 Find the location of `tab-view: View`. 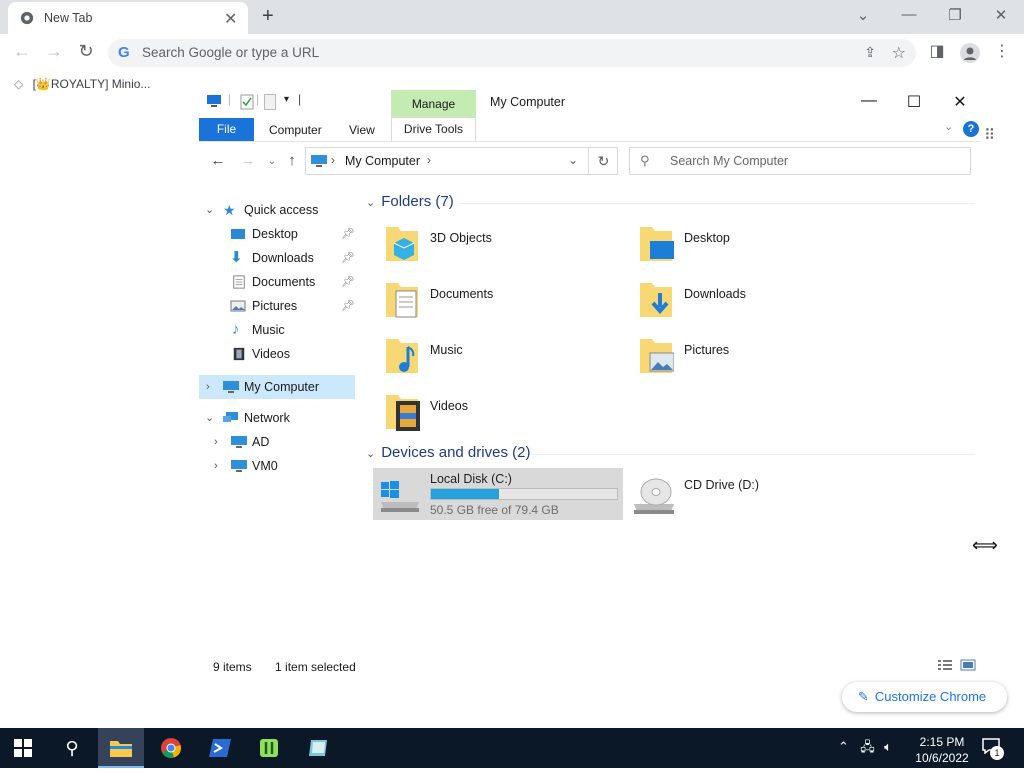

tab-view: View is located at coordinates (362, 130).